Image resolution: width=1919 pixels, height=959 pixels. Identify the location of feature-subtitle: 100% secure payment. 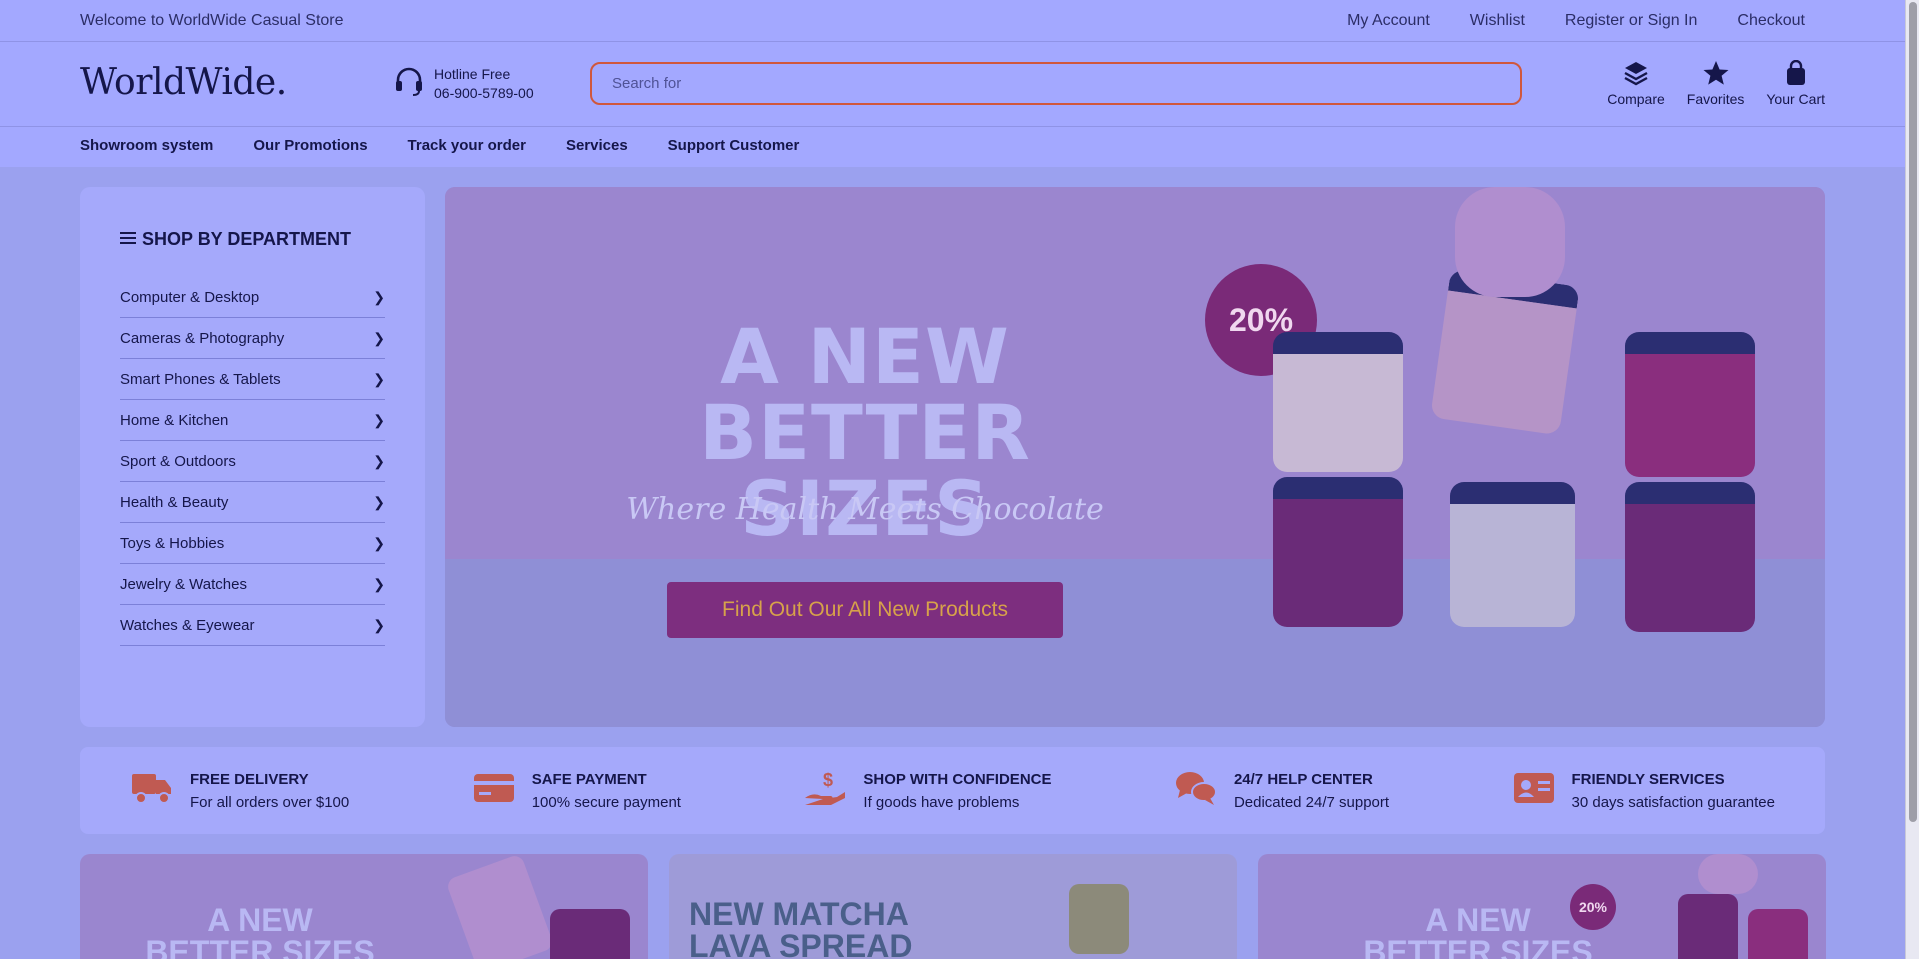
(606, 802).